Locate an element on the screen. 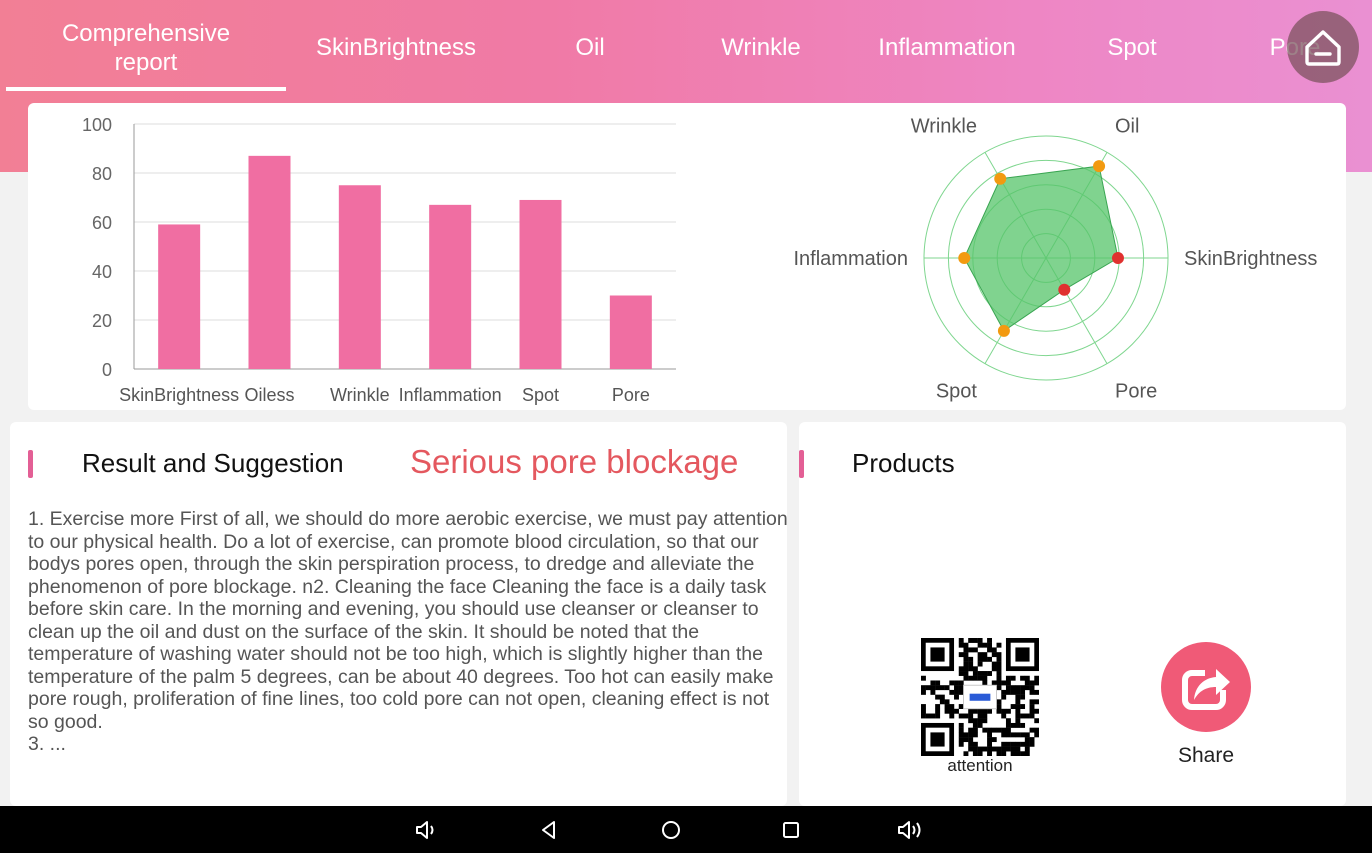  qr-code is located at coordinates (980, 697).